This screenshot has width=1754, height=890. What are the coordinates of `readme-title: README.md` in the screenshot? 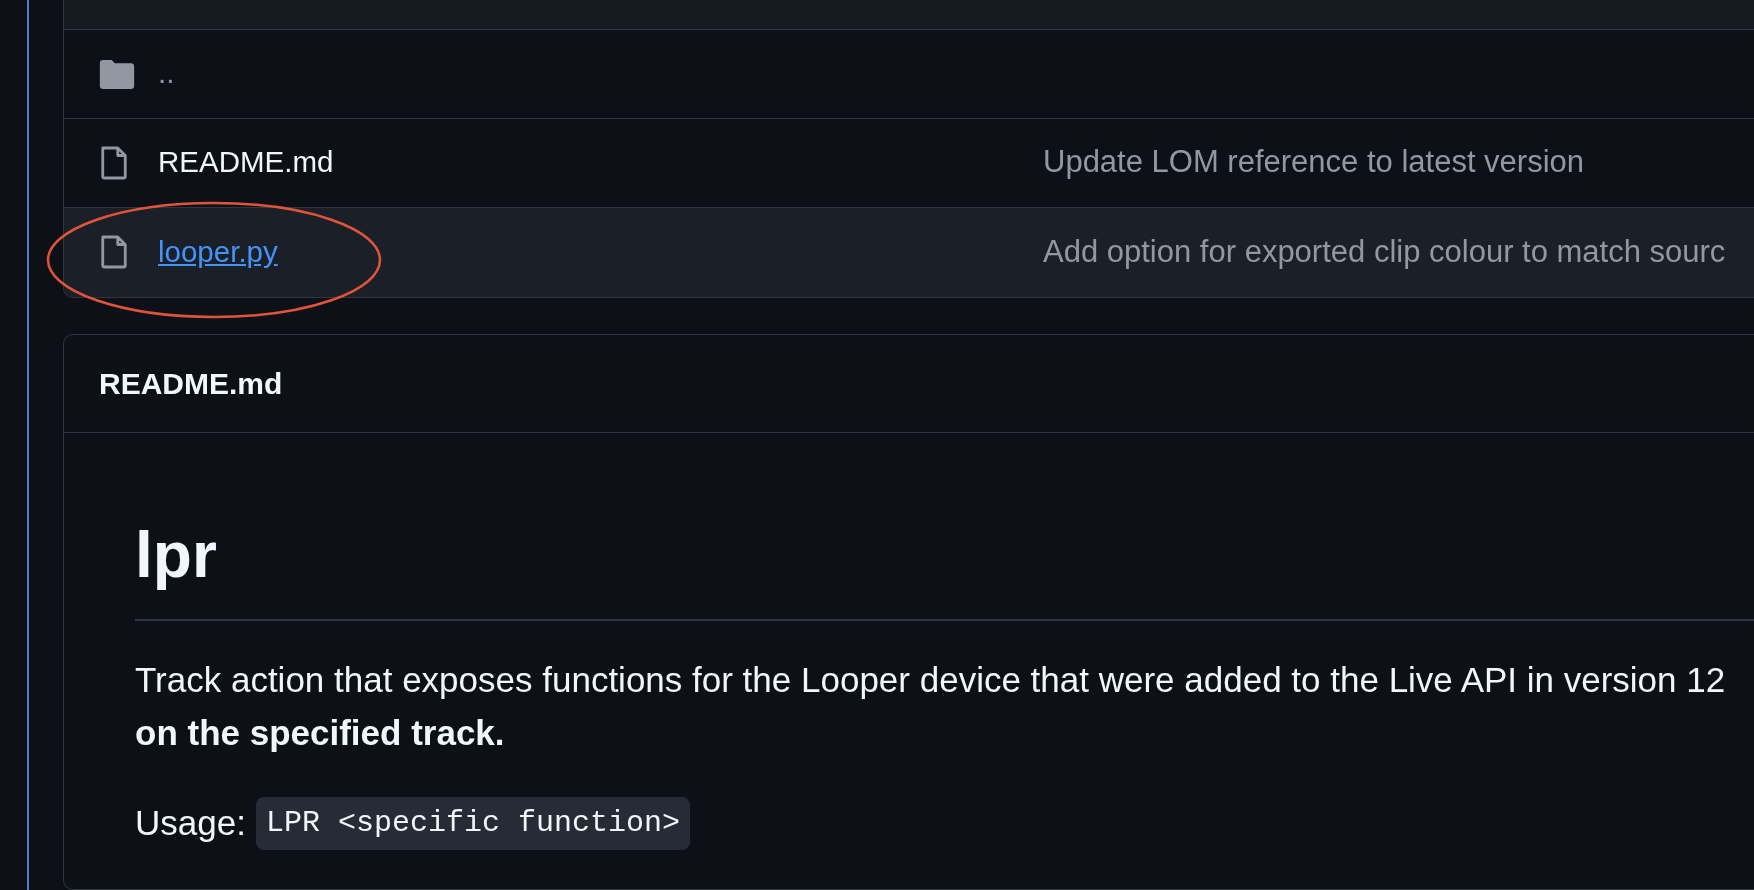 It's located at (191, 383).